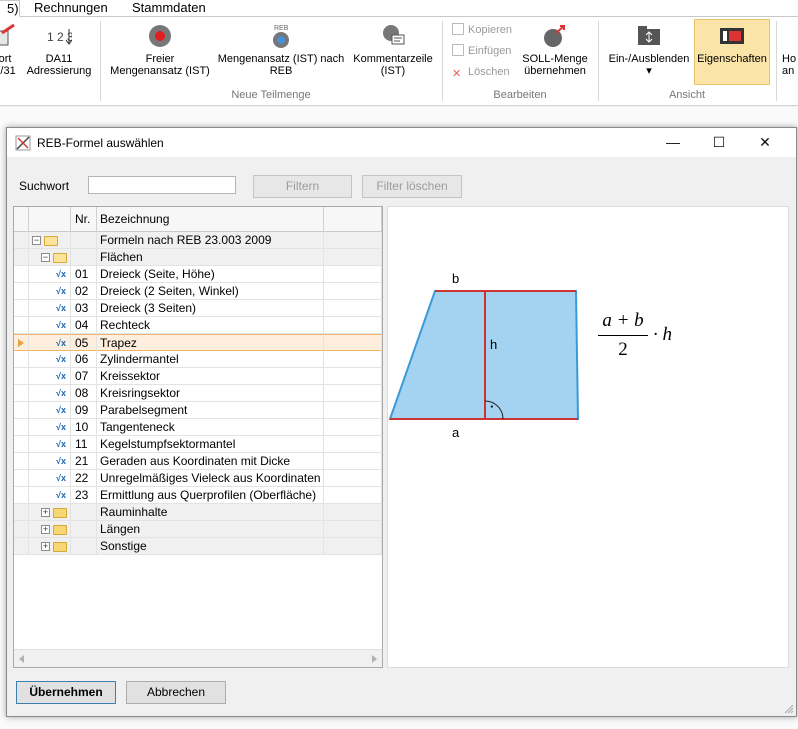  I want to click on formula-row: √x 08 Kreisringsektor, so click(198, 393).